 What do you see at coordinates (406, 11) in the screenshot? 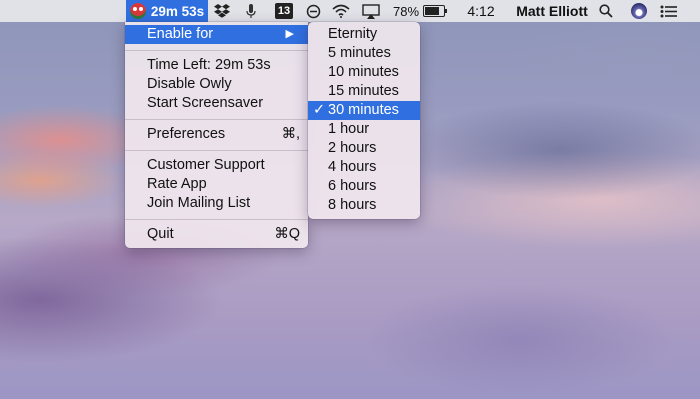
I see `battery-percent: 78%` at bounding box center [406, 11].